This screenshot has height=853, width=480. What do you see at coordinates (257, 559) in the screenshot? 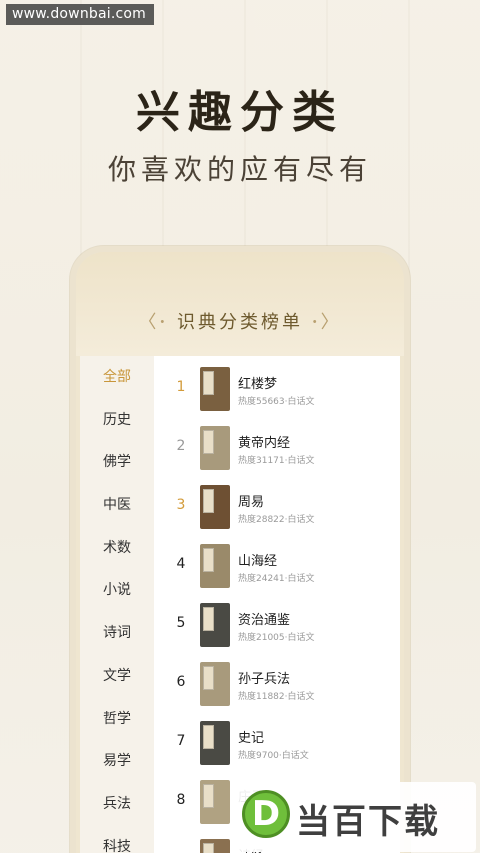
I see `book-title: 山海经` at bounding box center [257, 559].